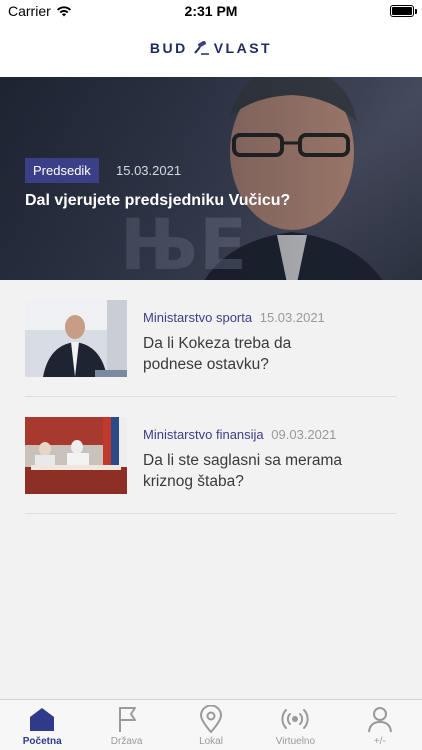 The image size is (422, 750). I want to click on tab-lokal: Lokal, so click(211, 725).